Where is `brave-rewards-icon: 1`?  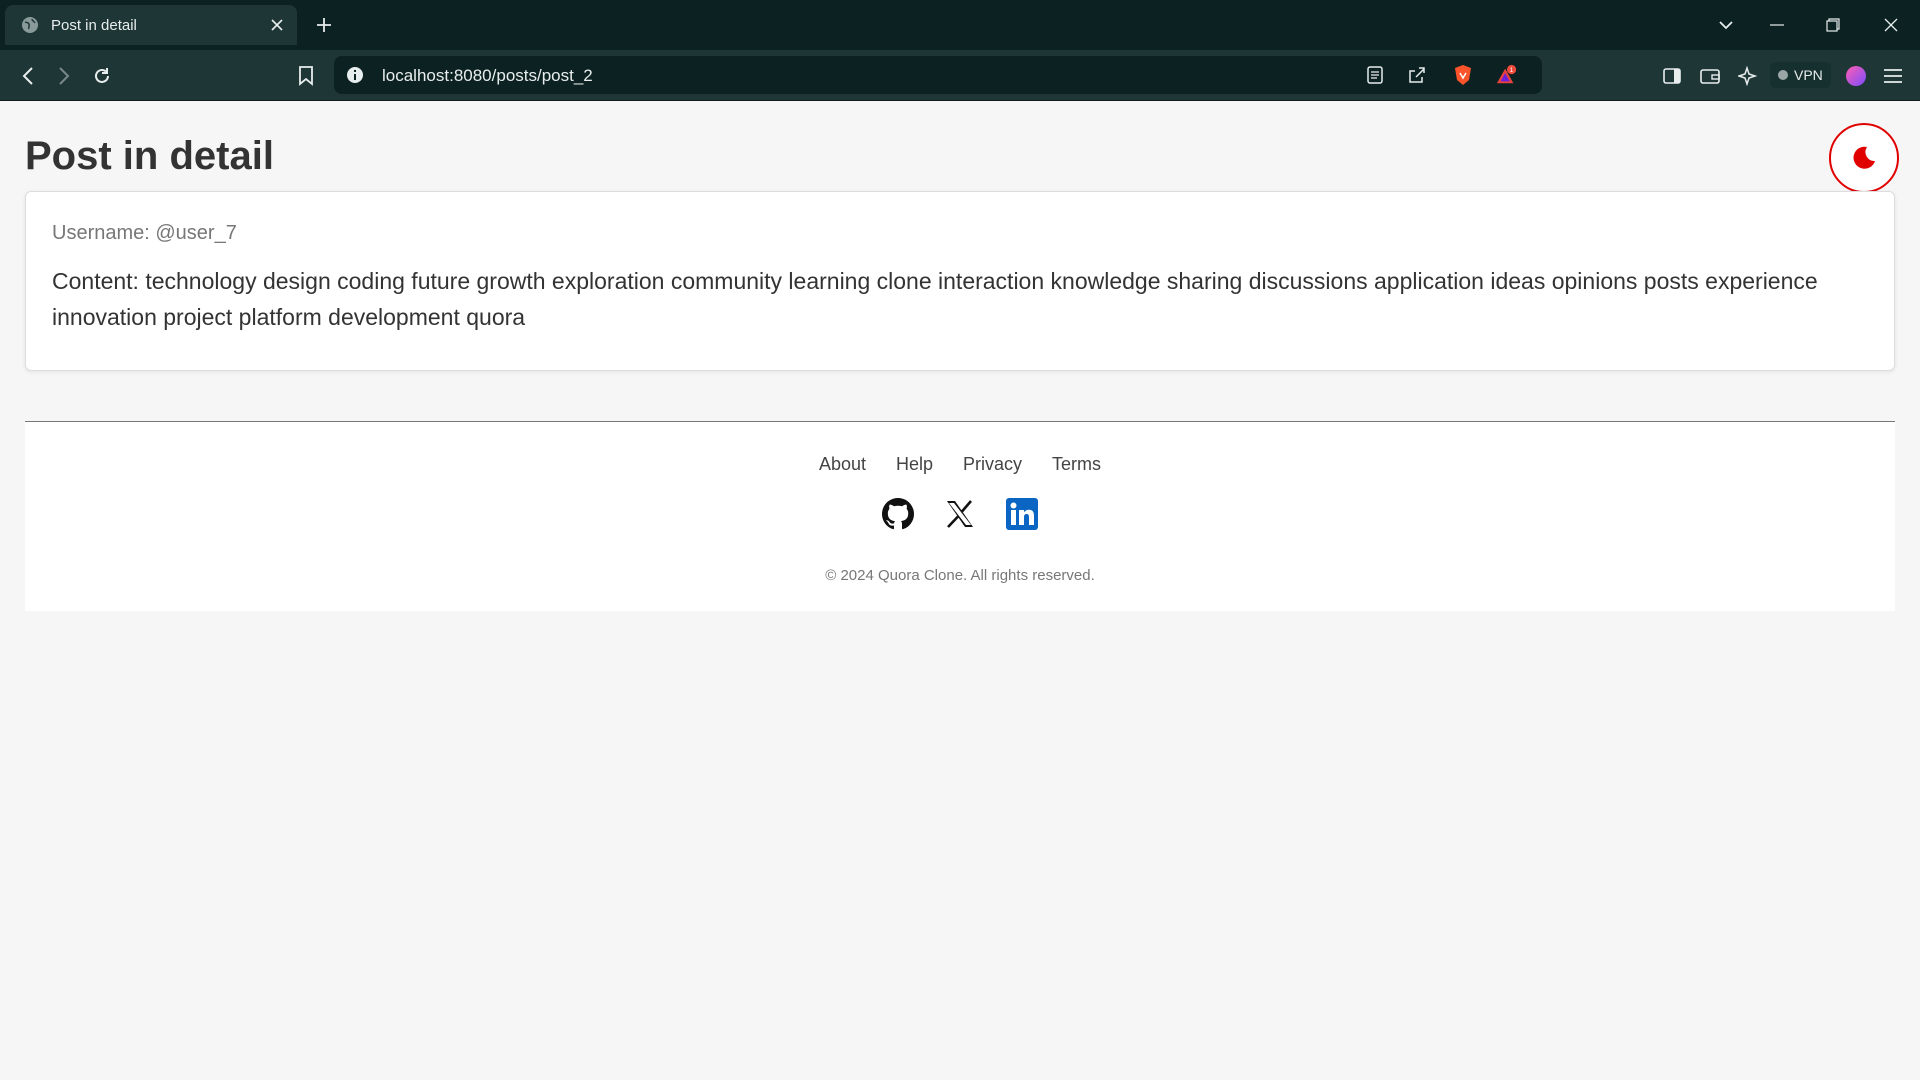
brave-rewards-icon: 1 is located at coordinates (1507, 75).